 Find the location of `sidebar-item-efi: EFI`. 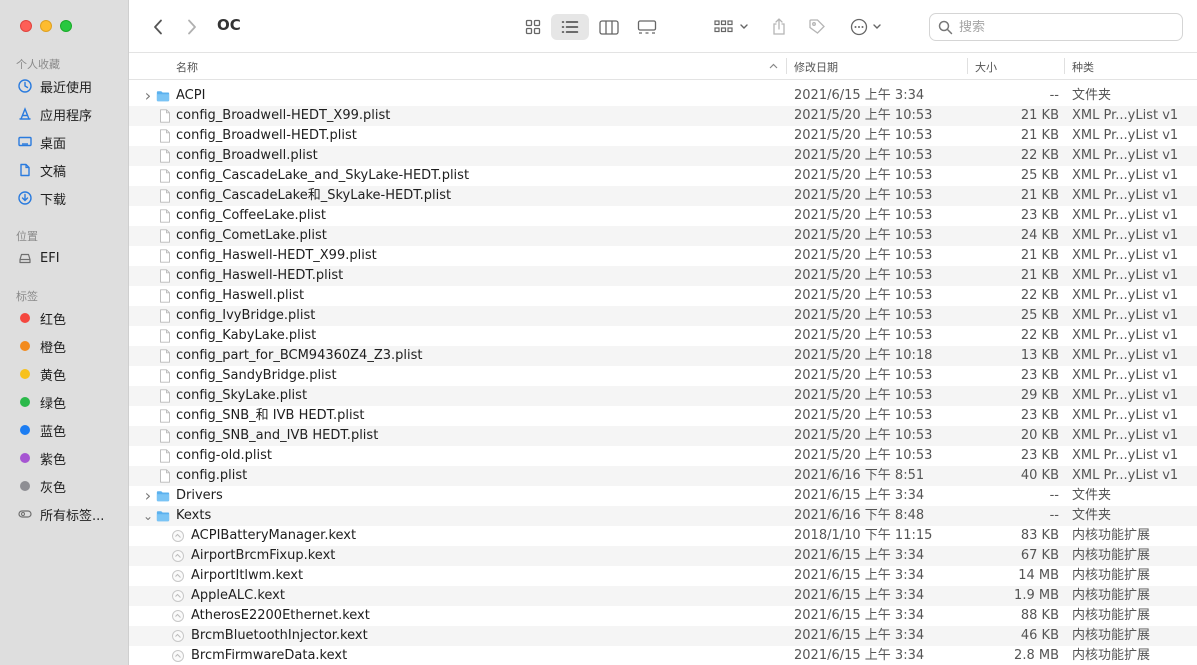

sidebar-item-efi: EFI is located at coordinates (39, 258).